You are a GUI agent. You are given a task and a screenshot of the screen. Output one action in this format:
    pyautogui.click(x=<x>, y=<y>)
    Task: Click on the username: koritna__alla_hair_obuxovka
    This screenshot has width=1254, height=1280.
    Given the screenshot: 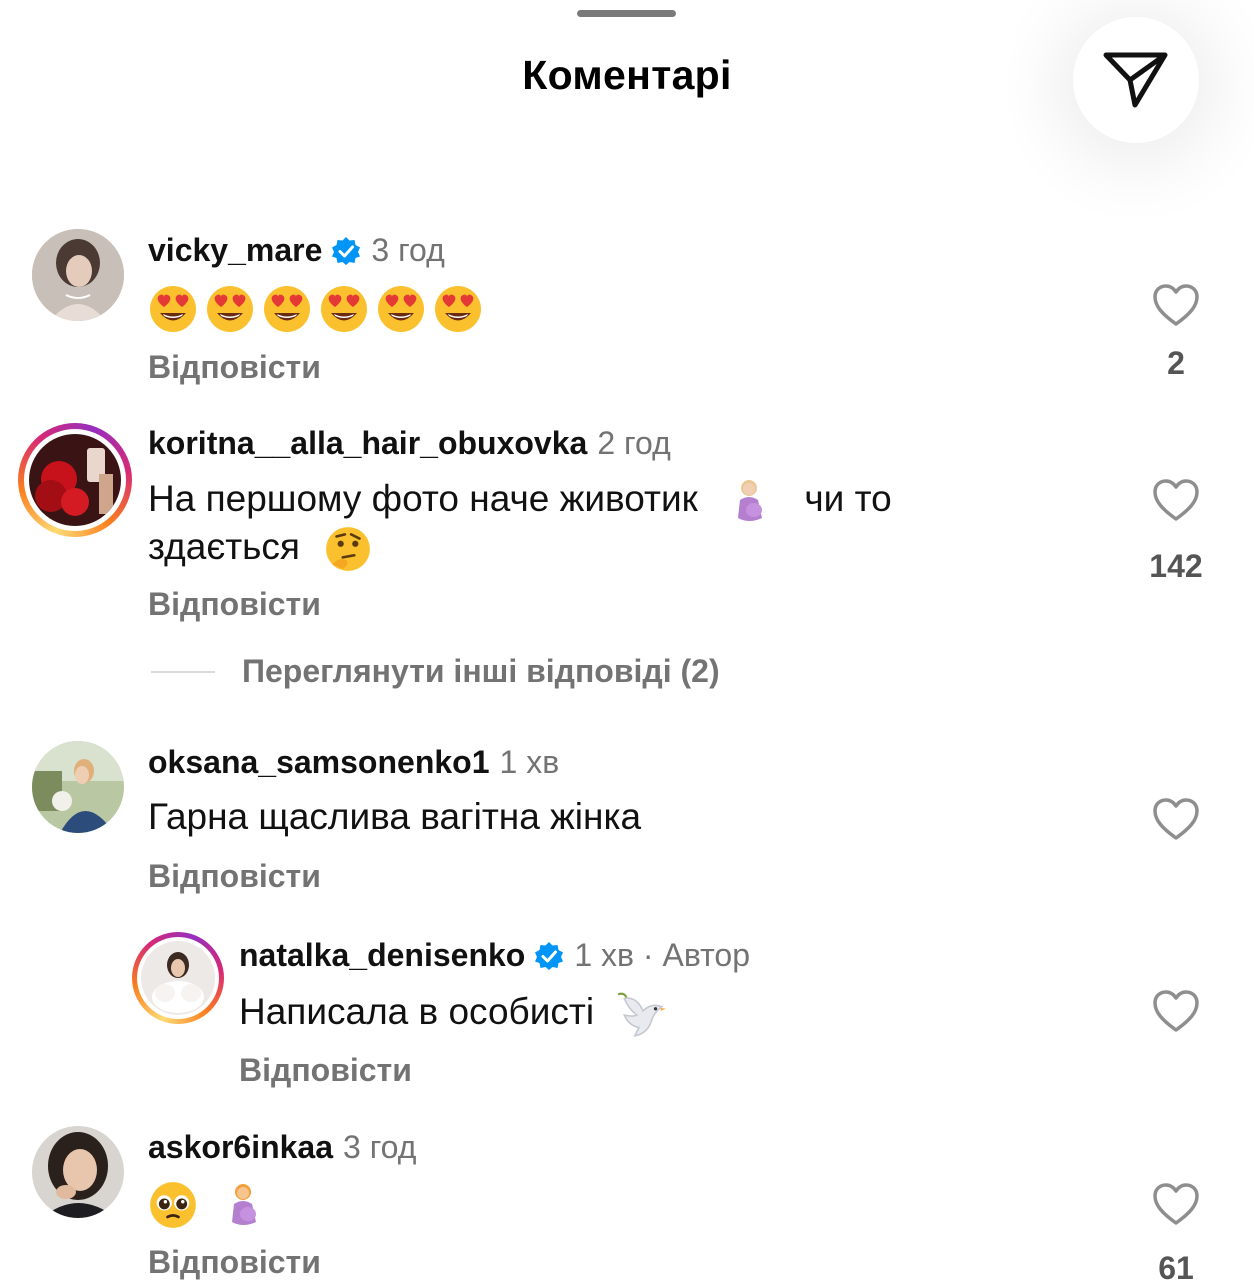 What is the action you would take?
    pyautogui.click(x=367, y=443)
    